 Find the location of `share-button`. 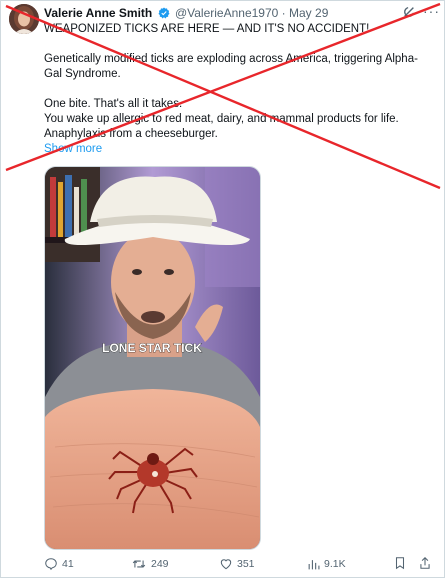

share-button is located at coordinates (425, 563).